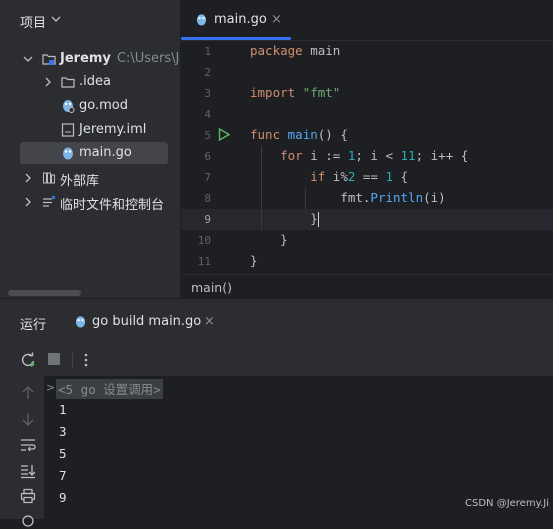 The height and width of the screenshot is (529, 553). What do you see at coordinates (90, 20) in the screenshot?
I see `project-header: 项目` at bounding box center [90, 20].